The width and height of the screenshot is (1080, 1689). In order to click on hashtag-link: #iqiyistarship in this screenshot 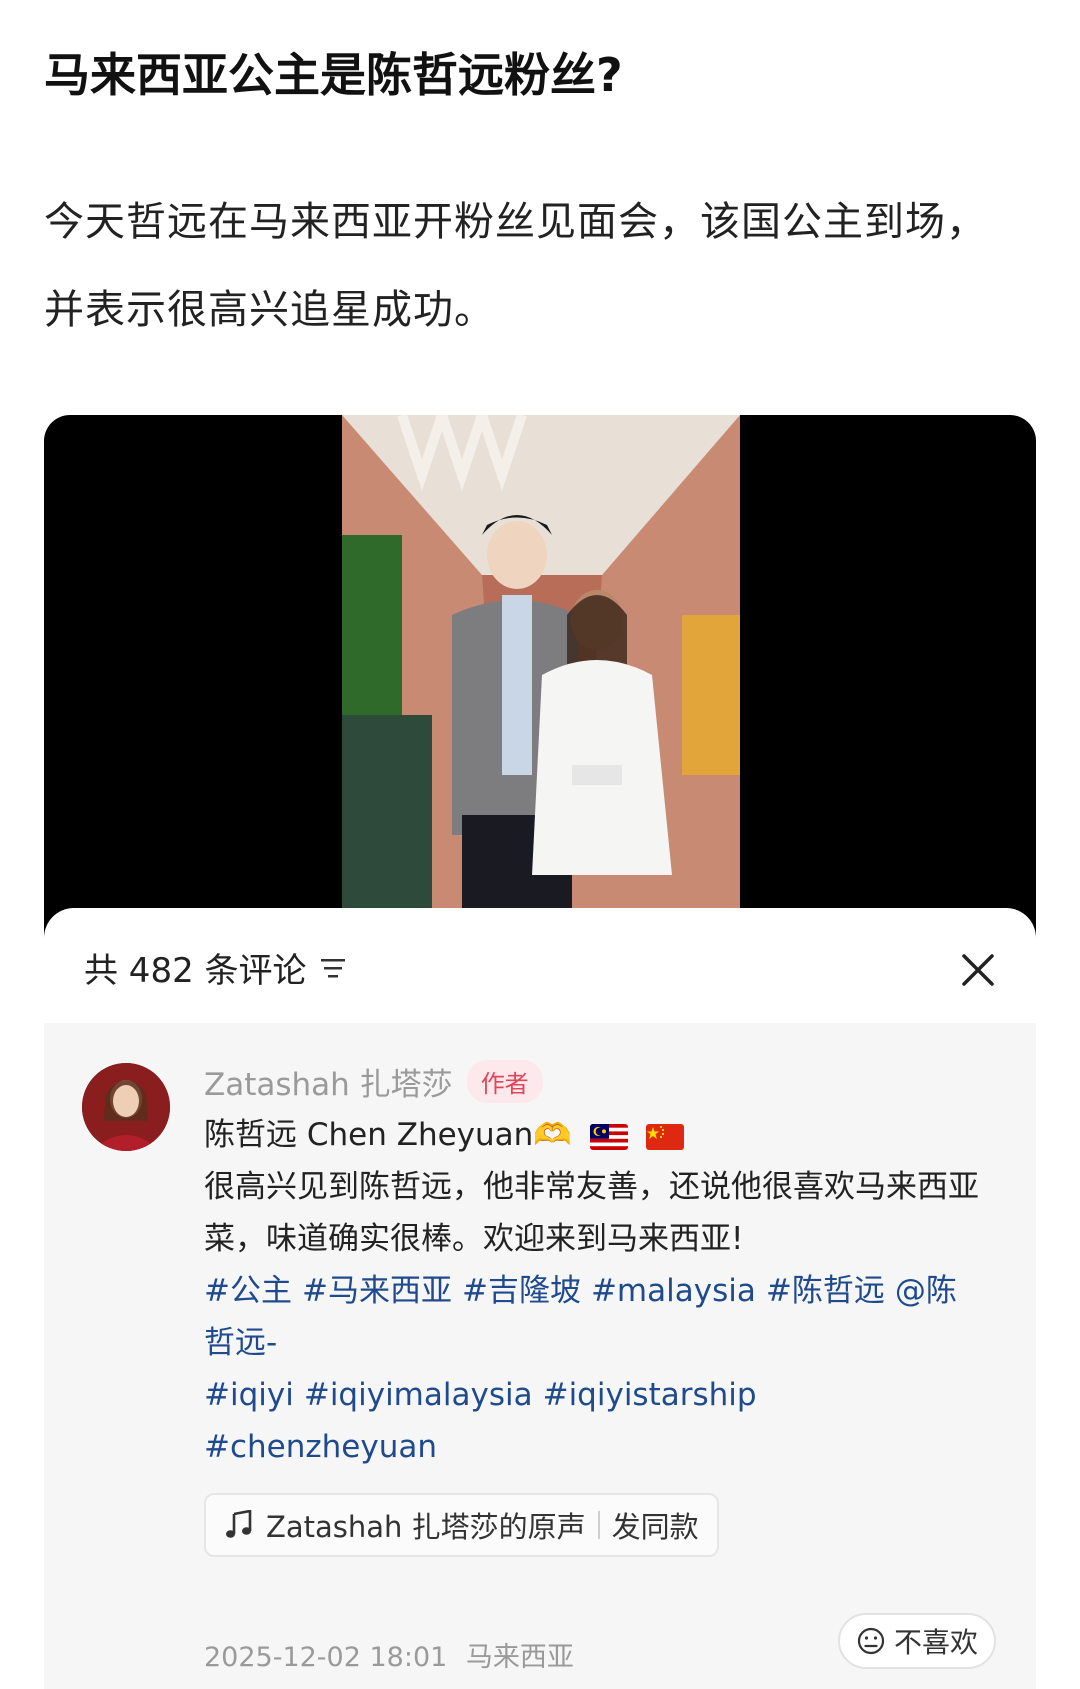, I will do `click(650, 1395)`.